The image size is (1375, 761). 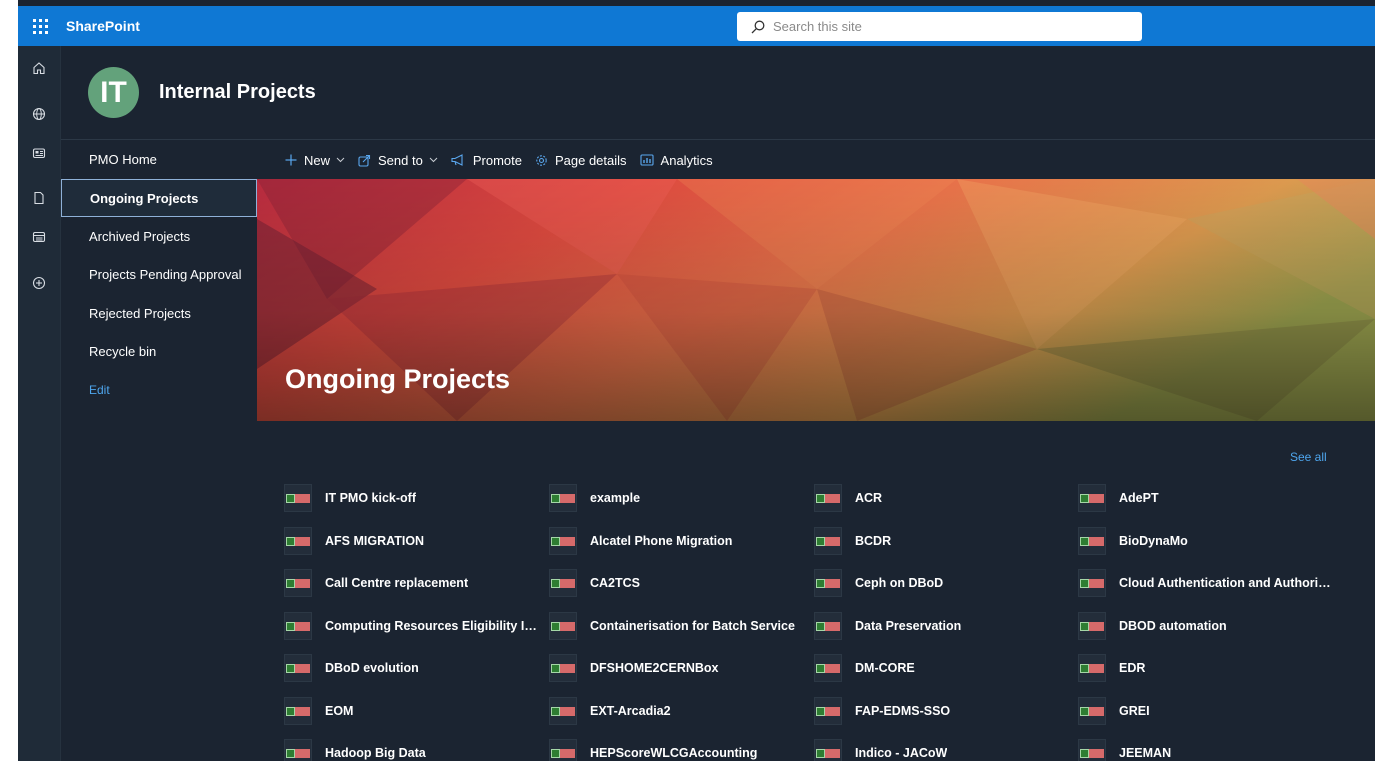 What do you see at coordinates (457, 160) in the screenshot?
I see `megaphone-icon` at bounding box center [457, 160].